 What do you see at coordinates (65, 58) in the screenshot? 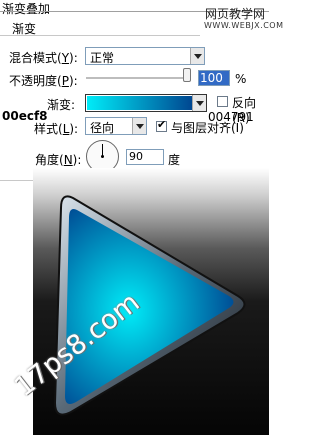
I see `blend-mode-hotkey: Y` at bounding box center [65, 58].